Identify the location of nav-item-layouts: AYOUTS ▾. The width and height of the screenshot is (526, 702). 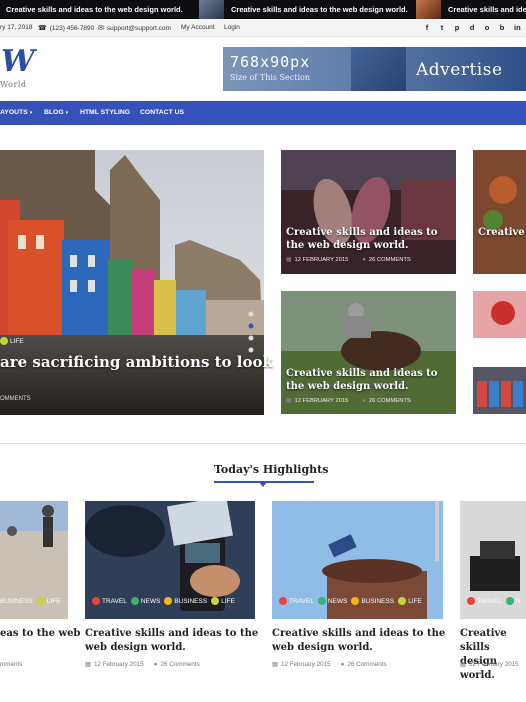
(16, 112).